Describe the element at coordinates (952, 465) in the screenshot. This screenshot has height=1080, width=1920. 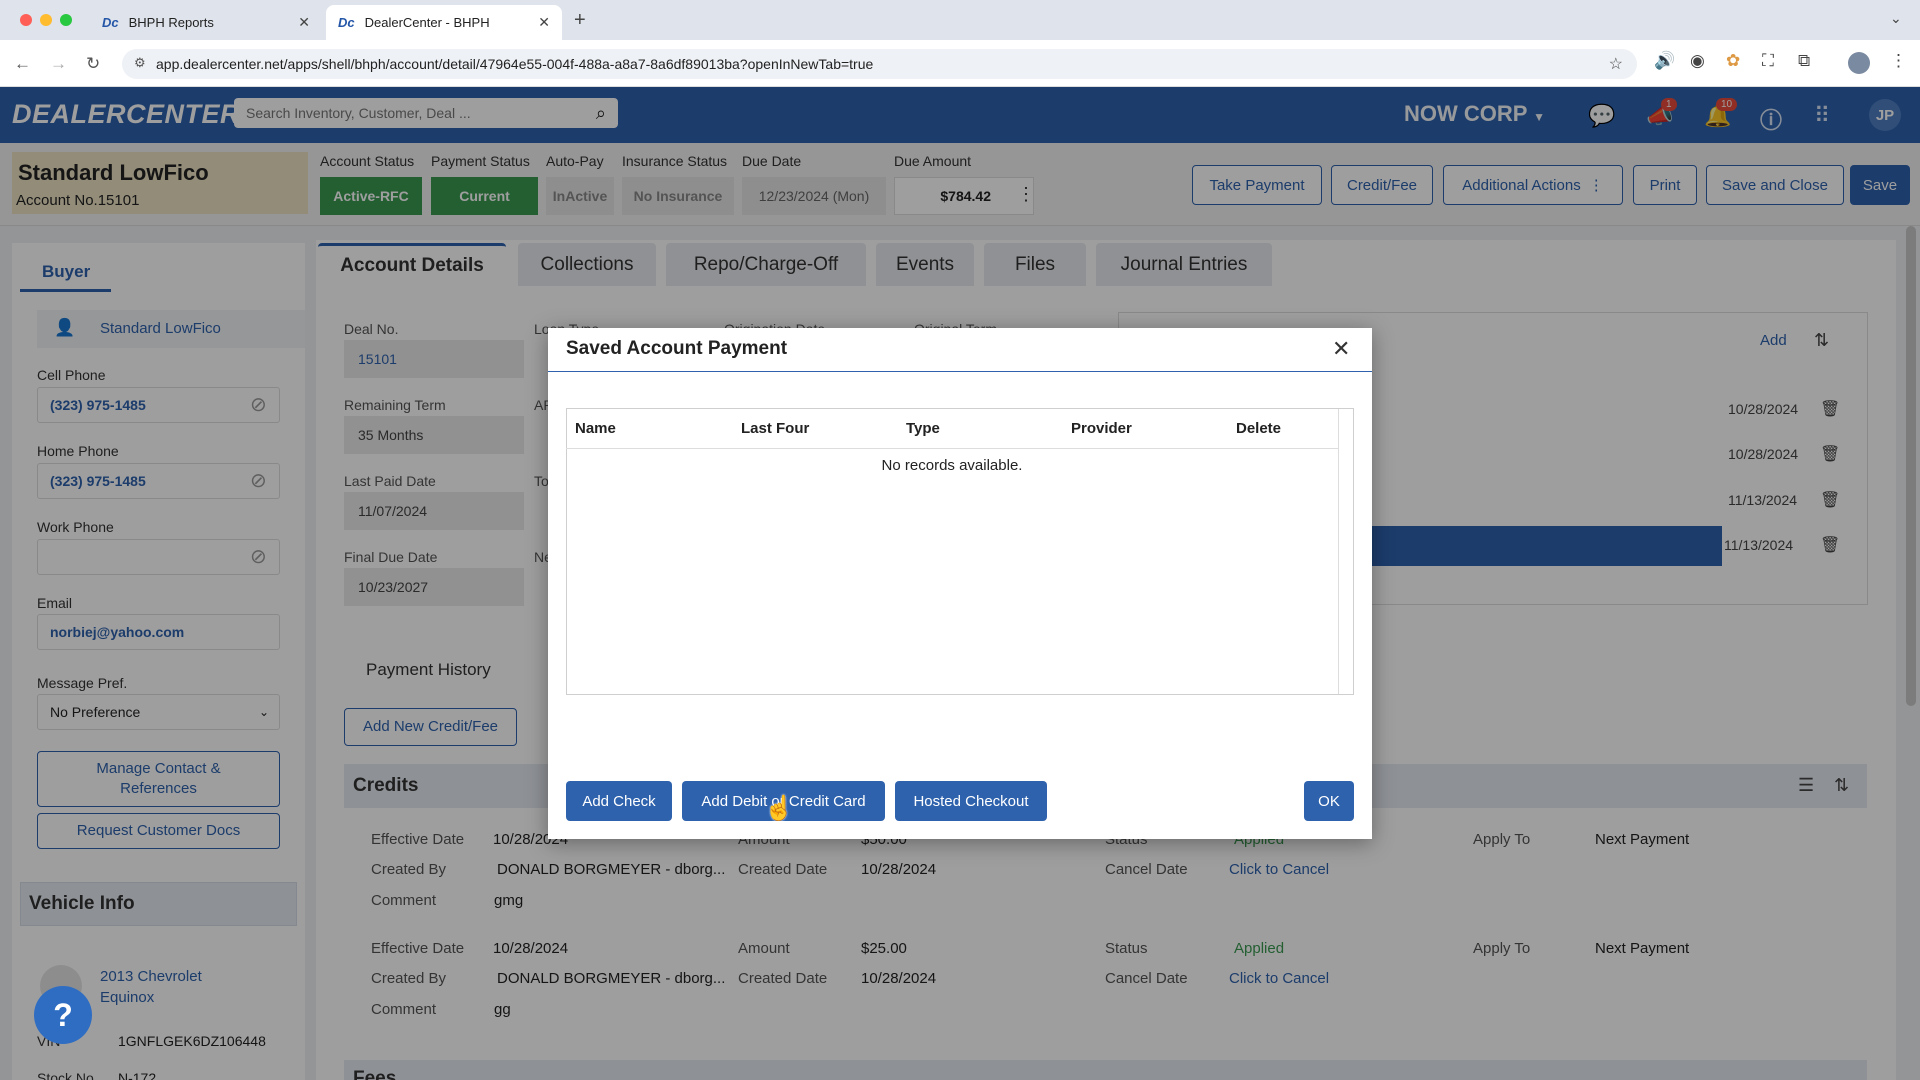
I see `empty-grid-message: No records available.` at that location.